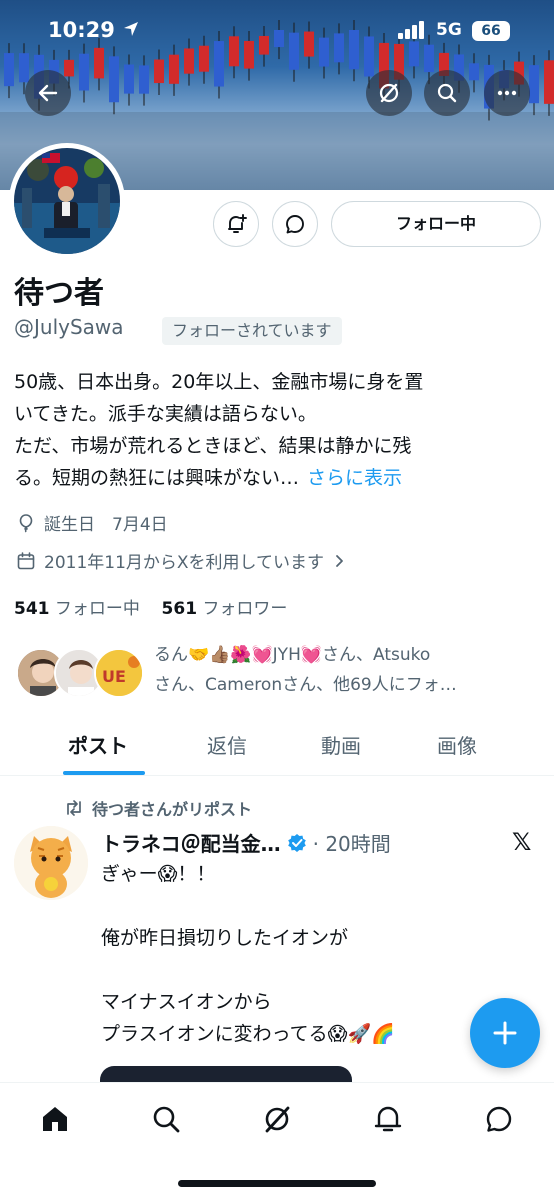 This screenshot has height=1199, width=554. I want to click on home-icon, so click(55, 1119).